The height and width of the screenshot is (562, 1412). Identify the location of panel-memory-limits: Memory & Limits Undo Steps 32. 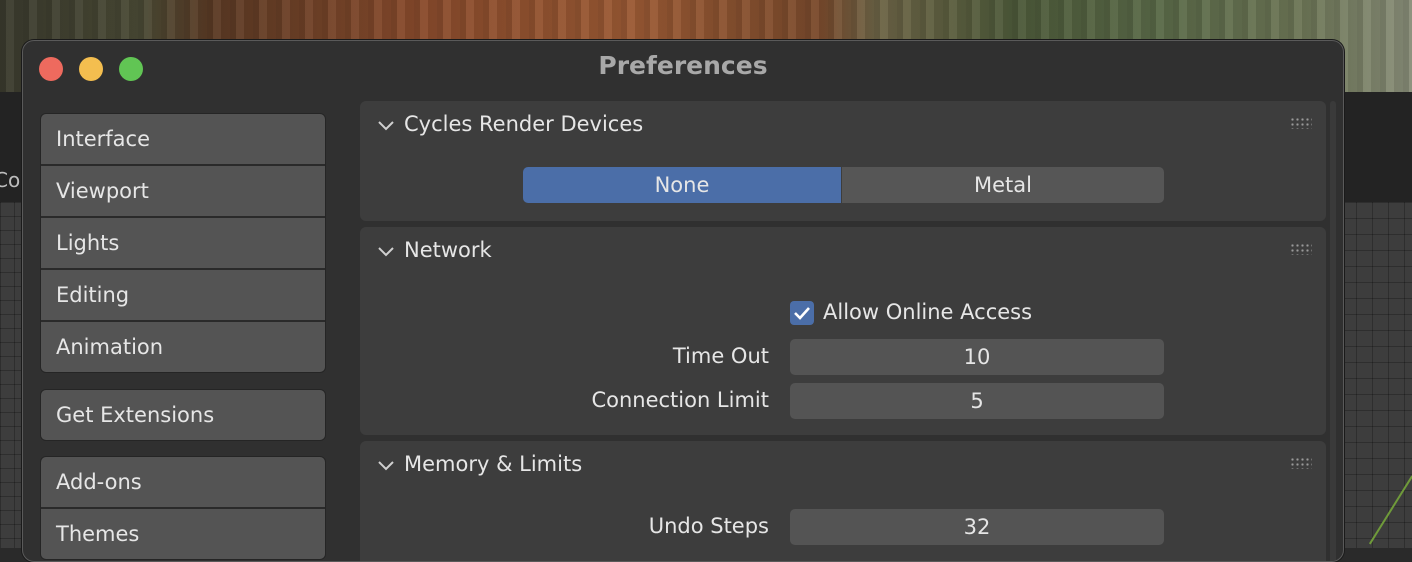
(843, 501).